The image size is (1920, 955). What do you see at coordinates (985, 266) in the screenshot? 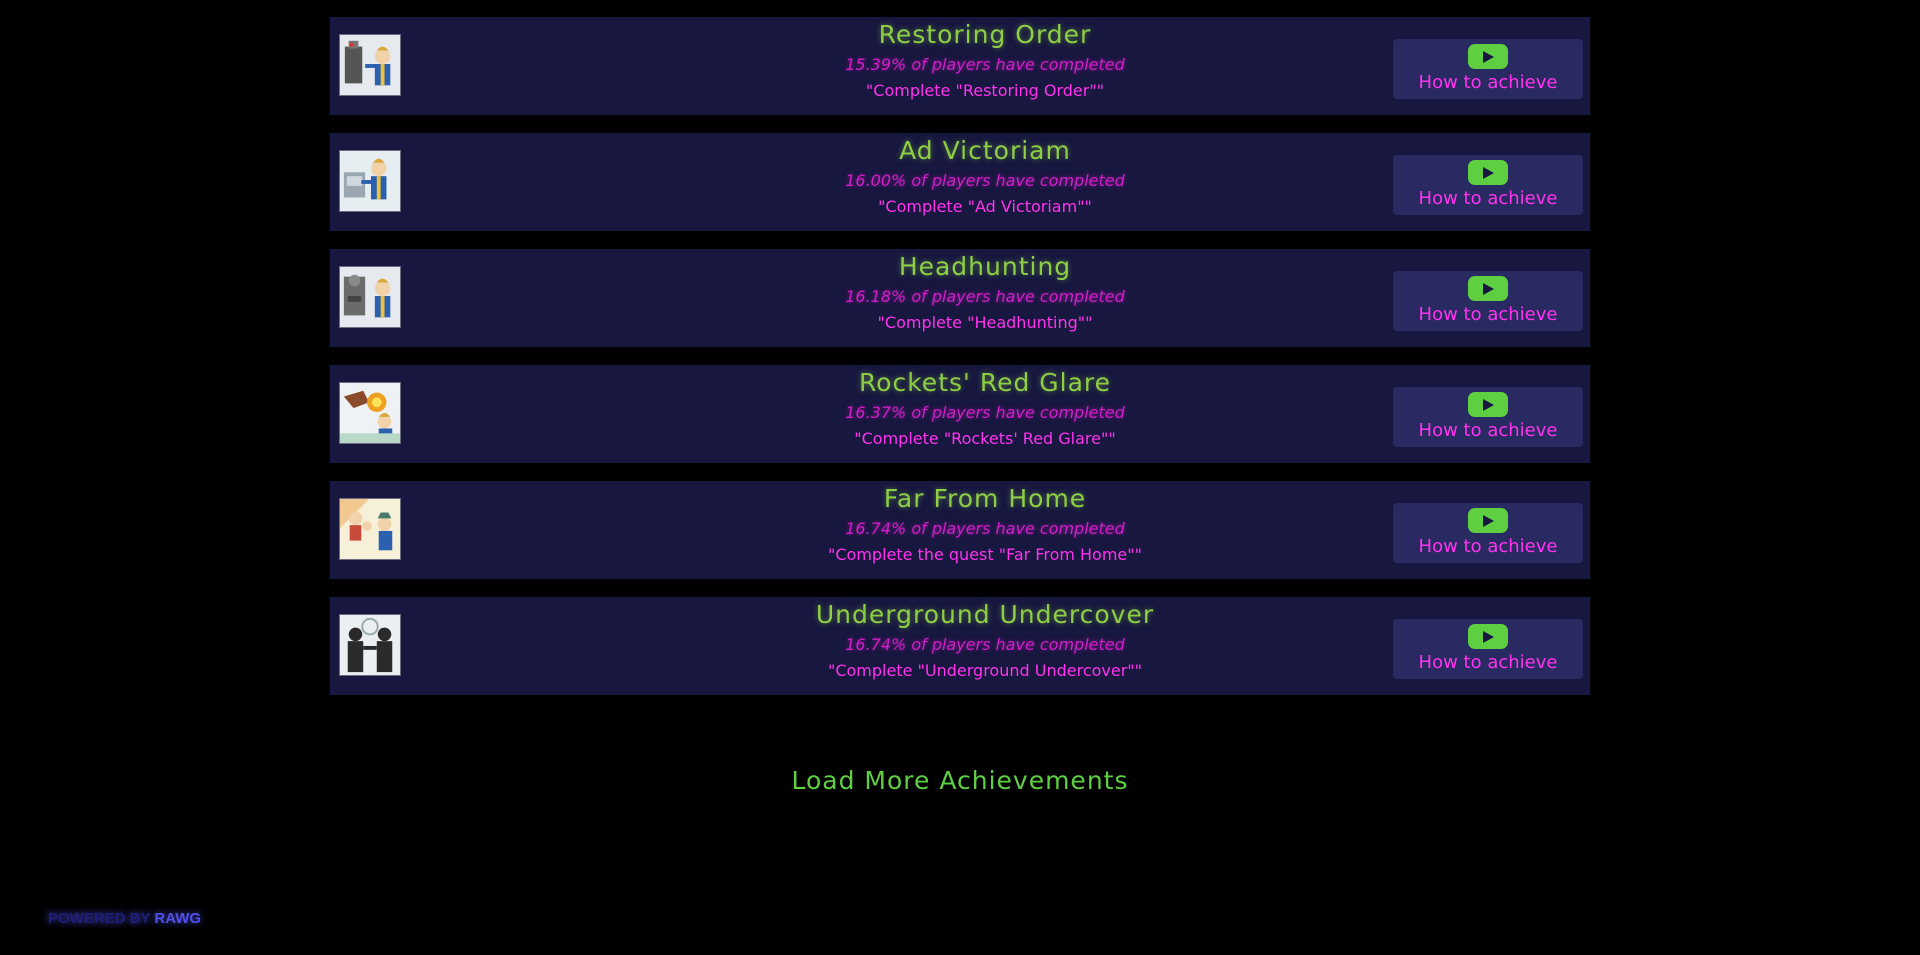
I see `achievement-title: Headhunting` at bounding box center [985, 266].